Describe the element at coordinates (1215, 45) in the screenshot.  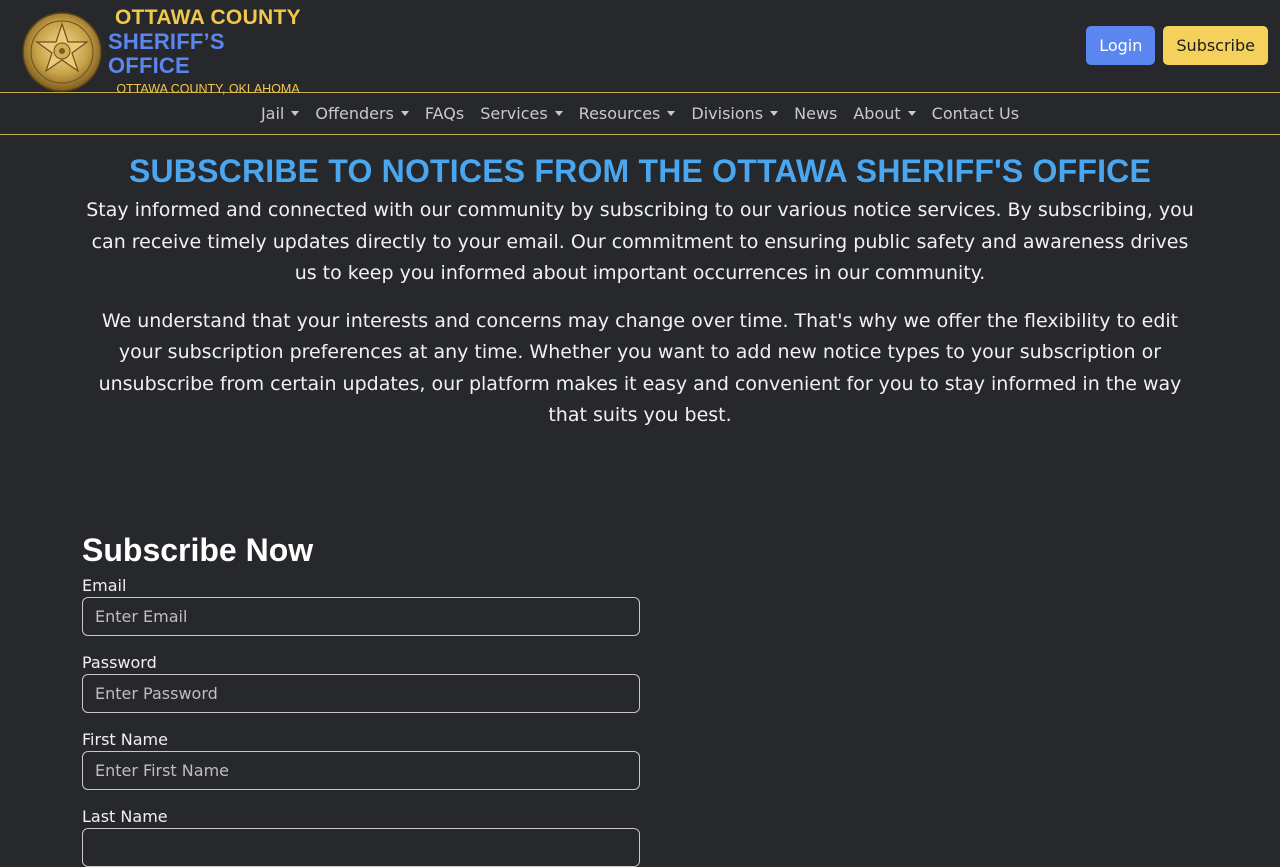
I see `subscribe-button: Subscribe` at that location.